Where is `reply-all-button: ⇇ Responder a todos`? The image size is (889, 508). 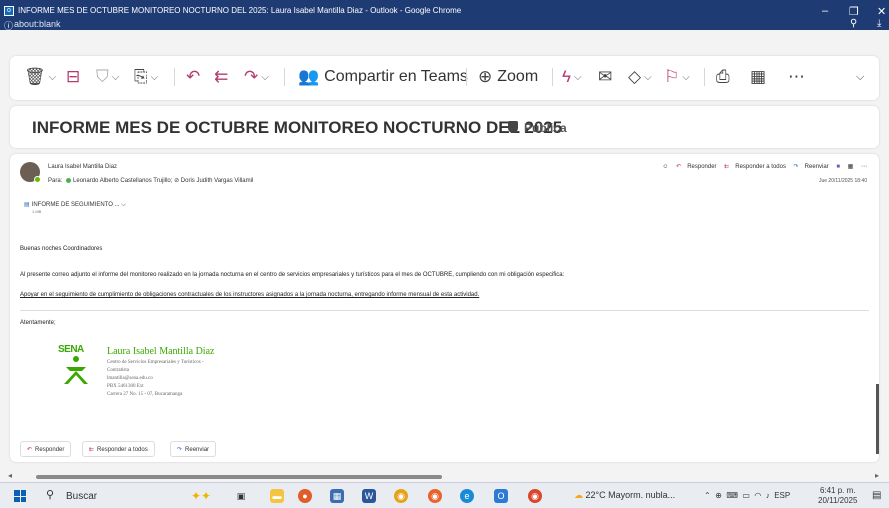
reply-all-button: ⇇ Responder a todos is located at coordinates (118, 449).